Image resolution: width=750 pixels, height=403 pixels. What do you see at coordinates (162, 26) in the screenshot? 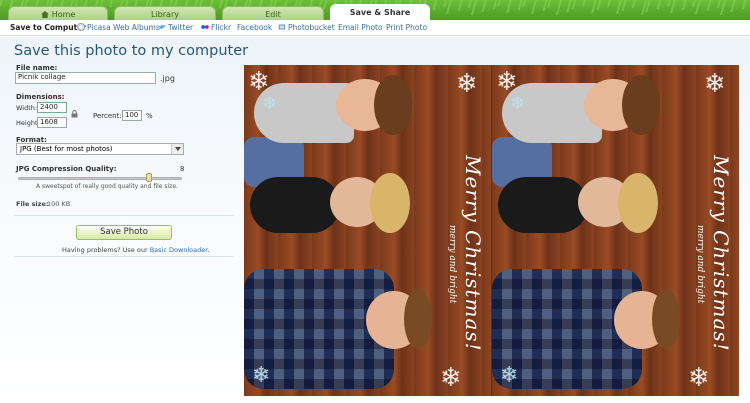
I see `twitter-icon` at bounding box center [162, 26].